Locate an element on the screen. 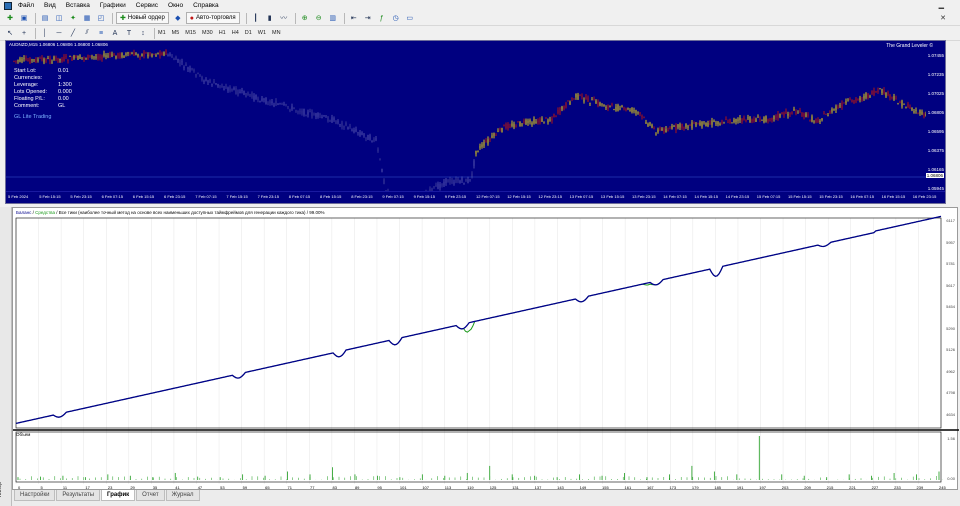 The image size is (960, 506). time-tick-label: 16 Feb 15:15 is located at coordinates (893, 196).